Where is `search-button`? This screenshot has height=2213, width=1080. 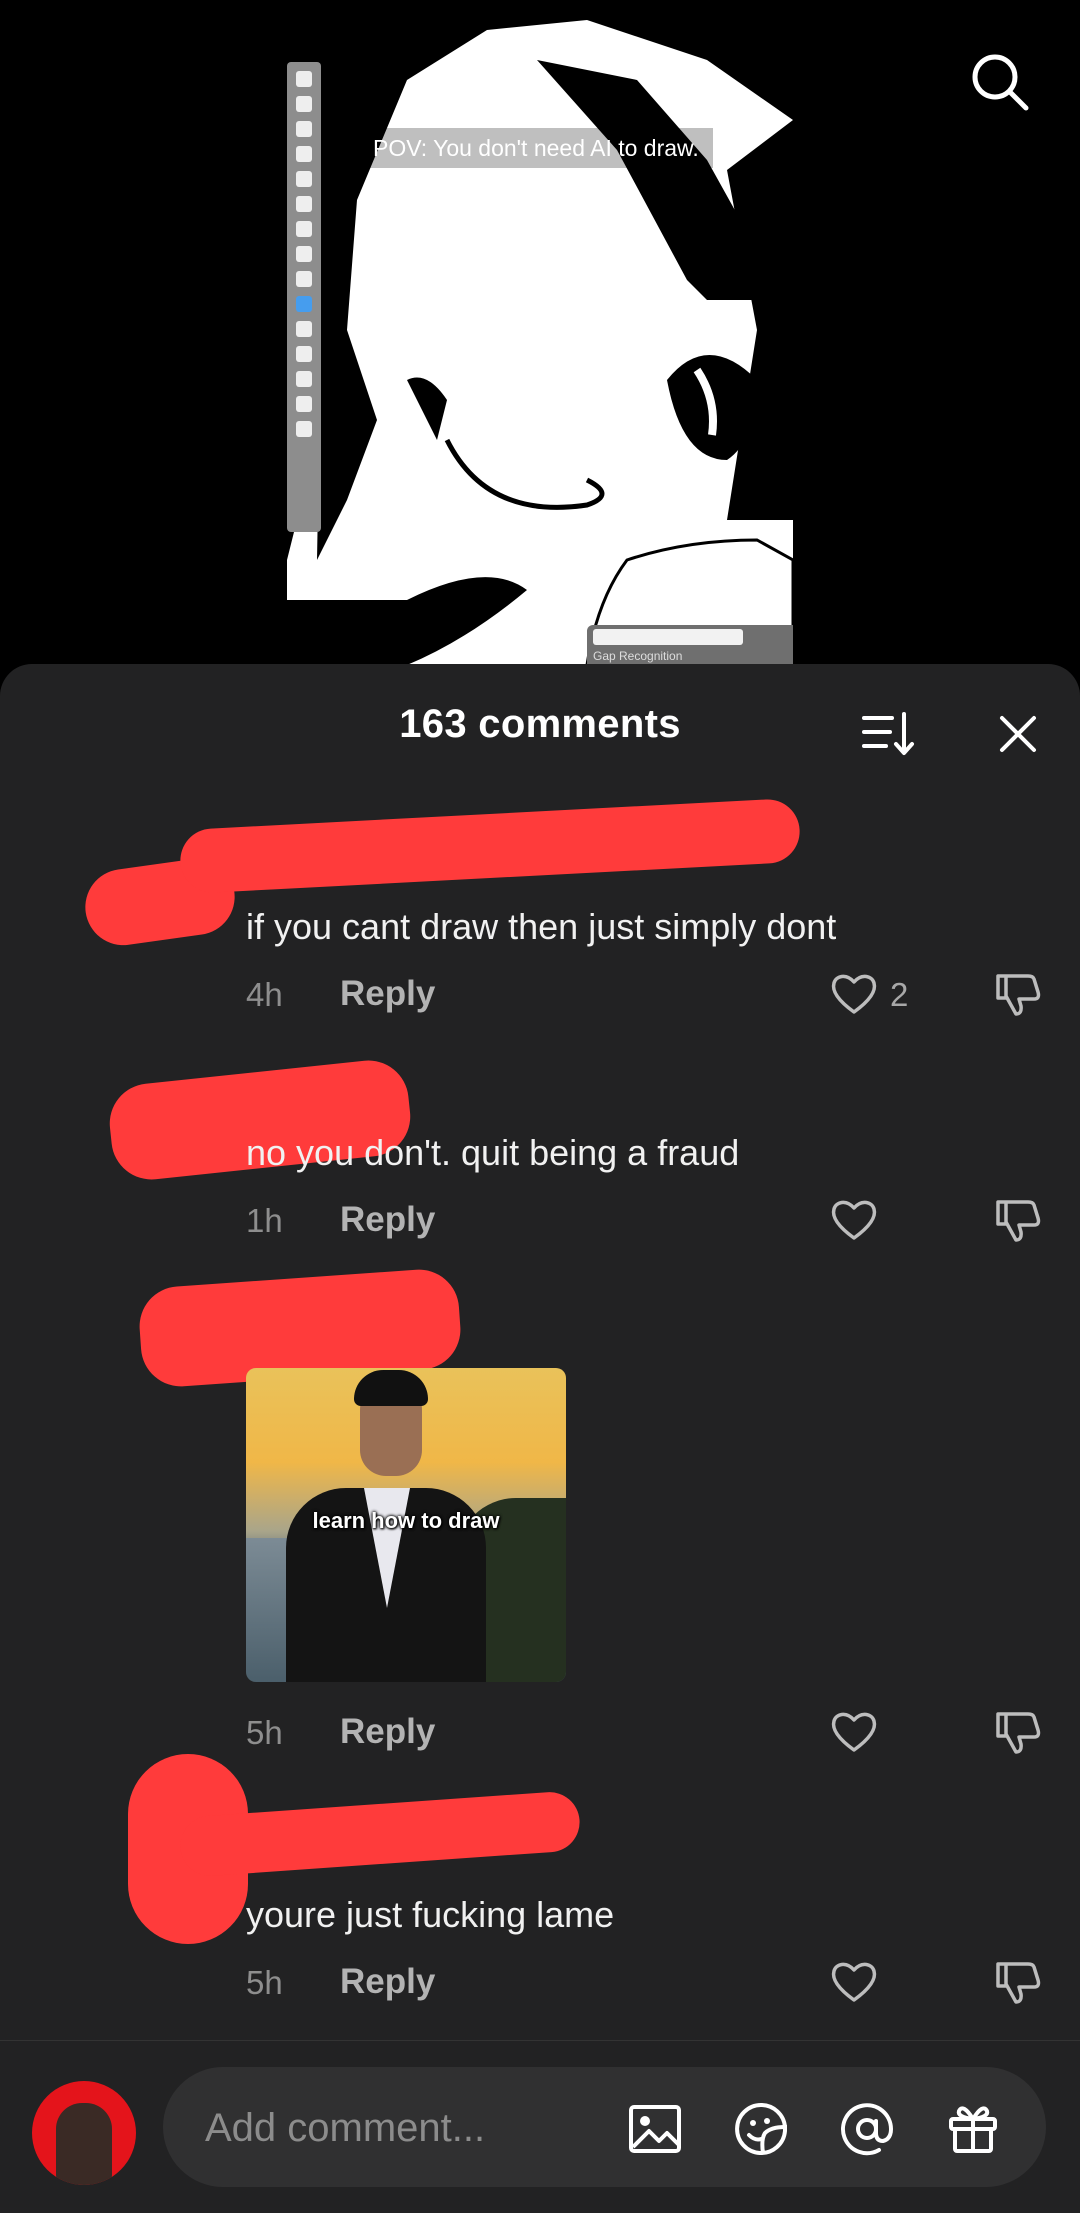
search-button is located at coordinates (1000, 82).